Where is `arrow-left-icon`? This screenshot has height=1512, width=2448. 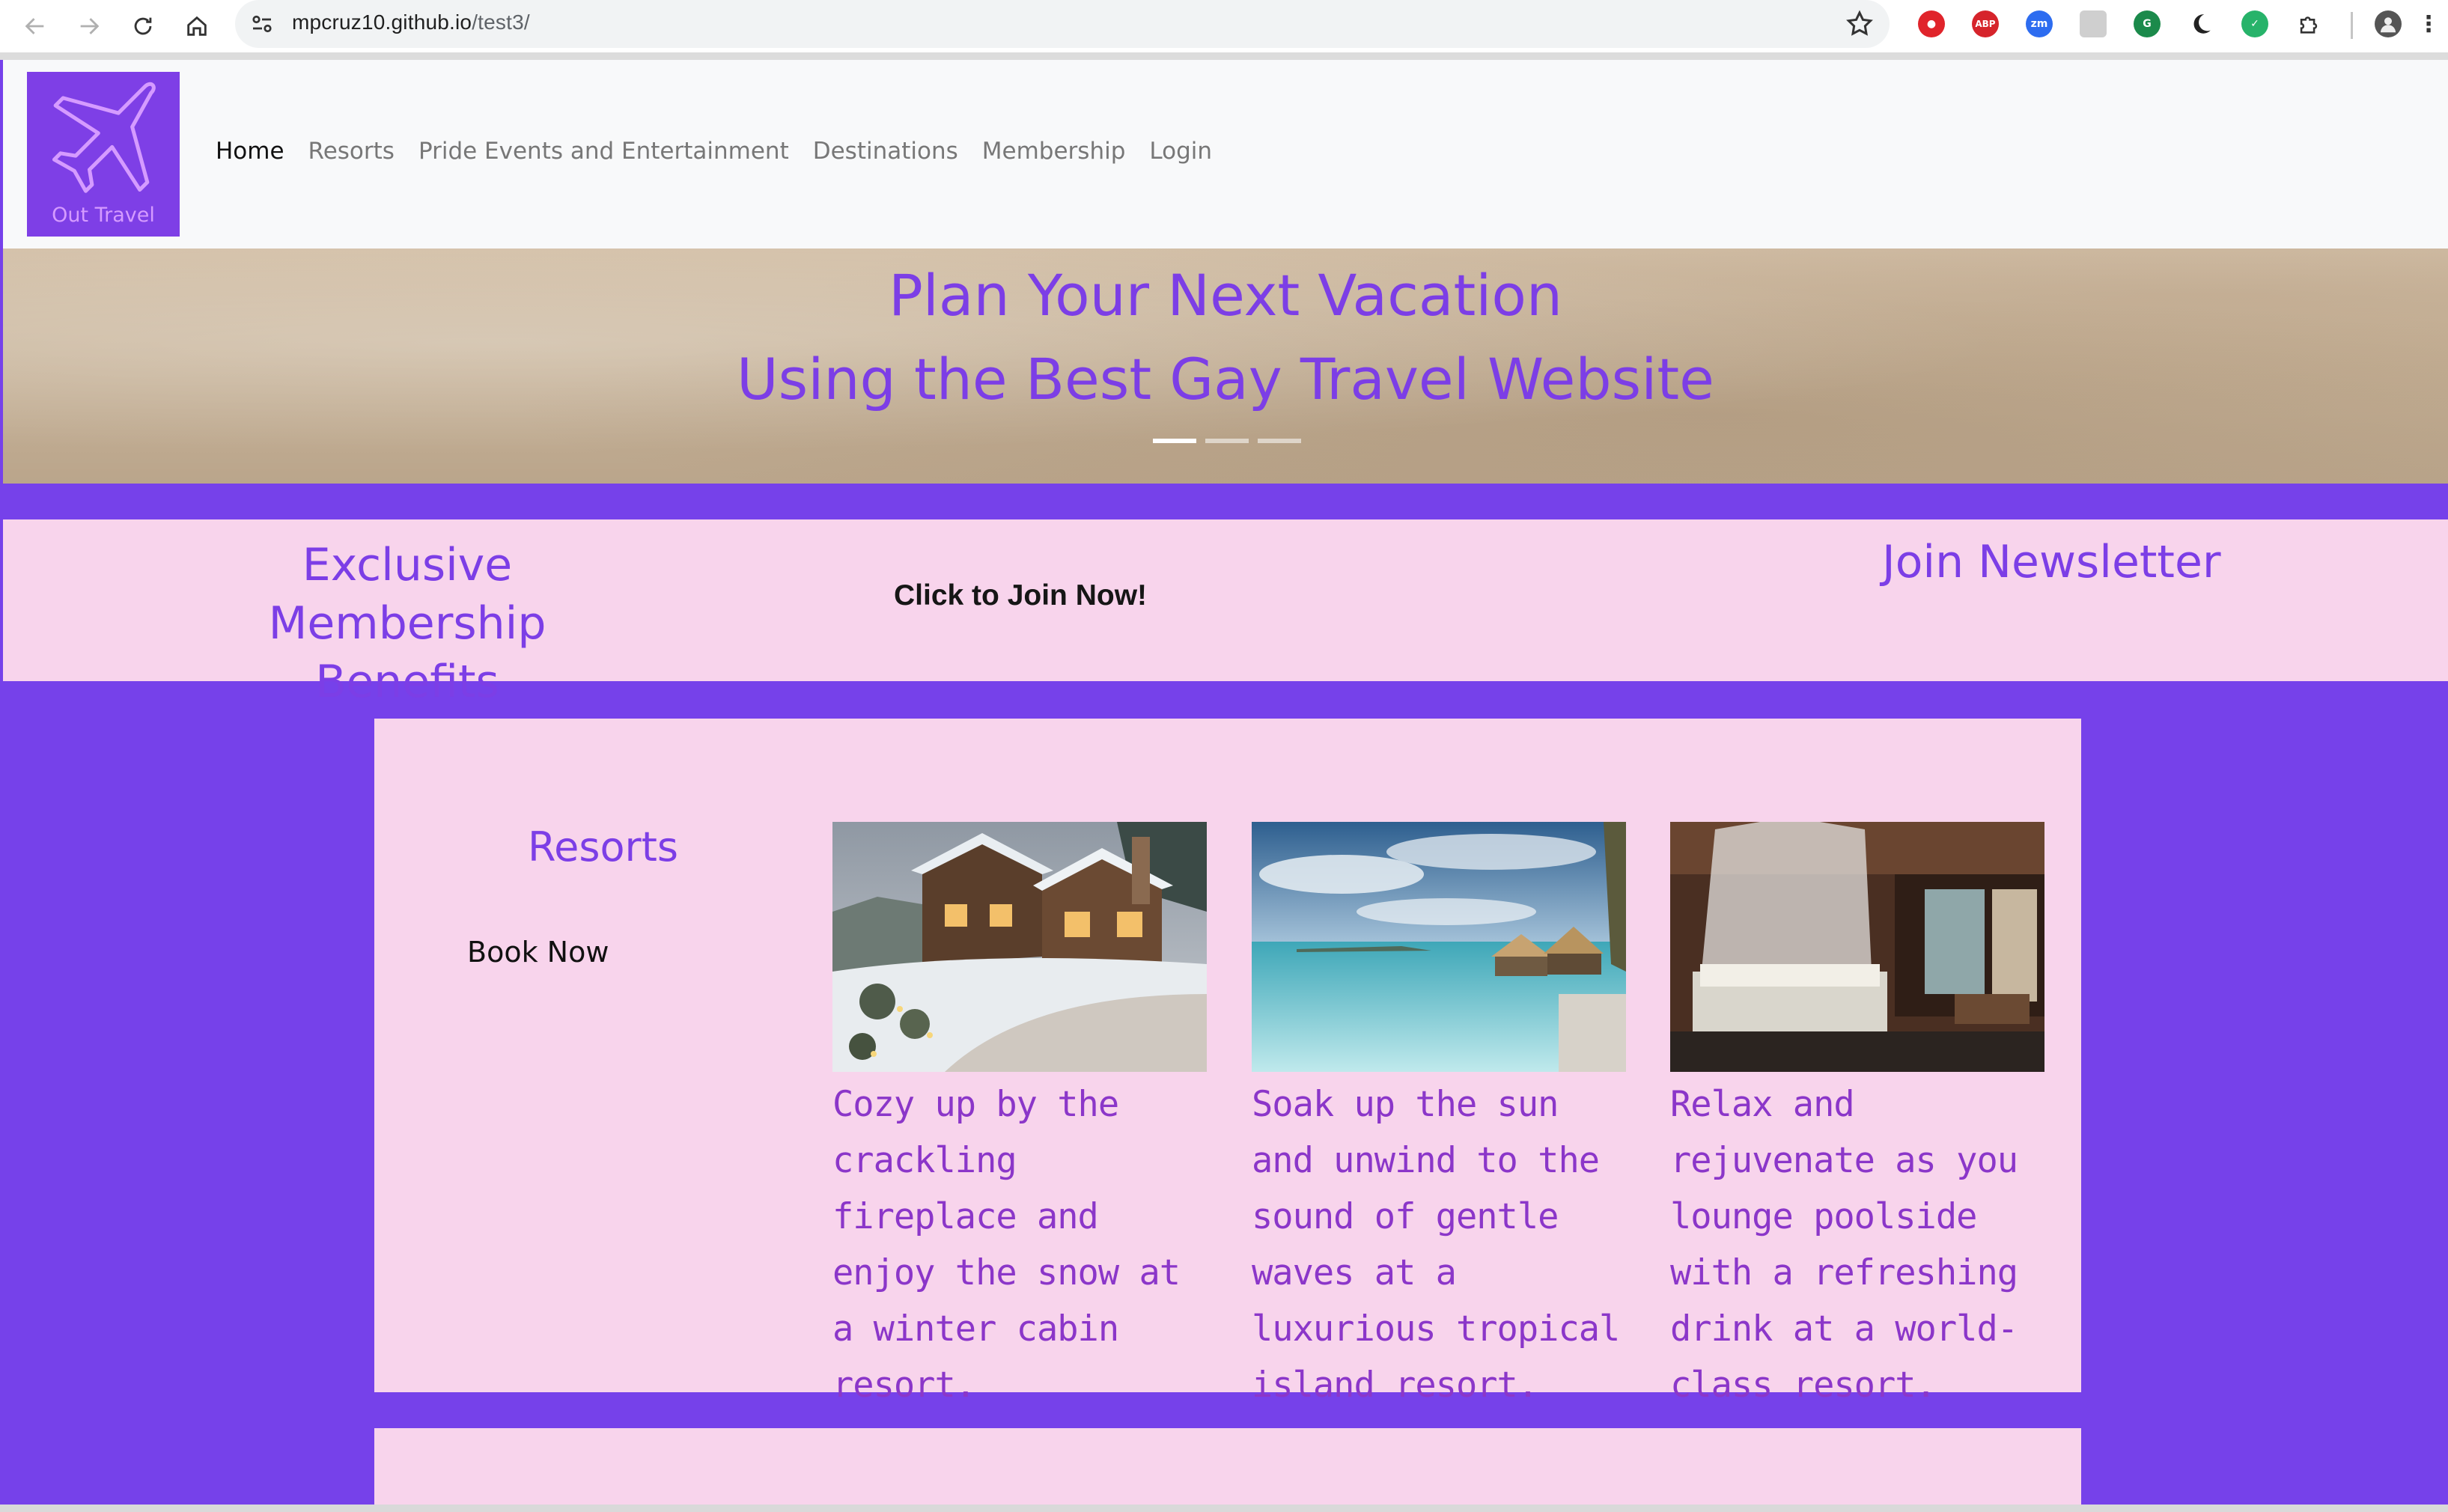
arrow-left-icon is located at coordinates (34, 26).